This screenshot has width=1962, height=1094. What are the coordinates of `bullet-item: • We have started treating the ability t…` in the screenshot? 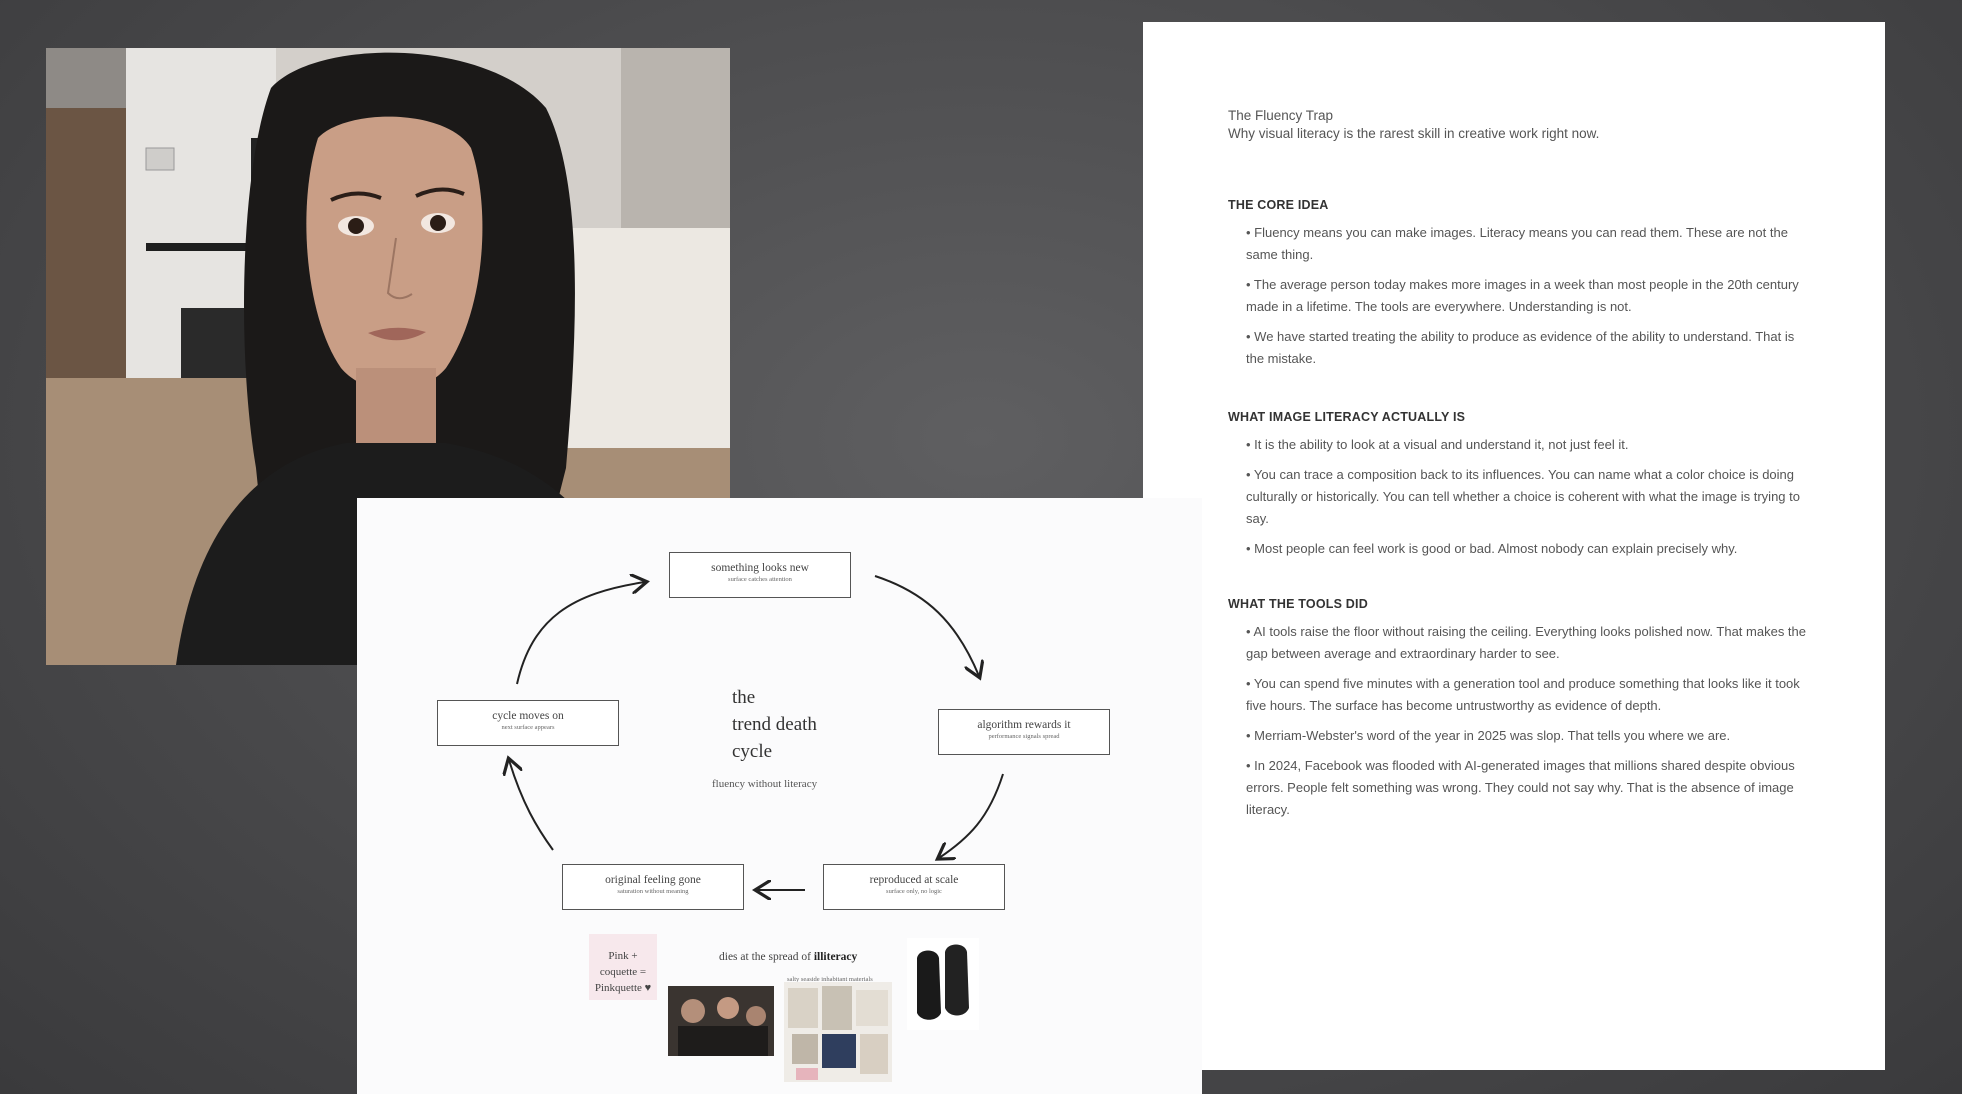 It's located at (1520, 347).